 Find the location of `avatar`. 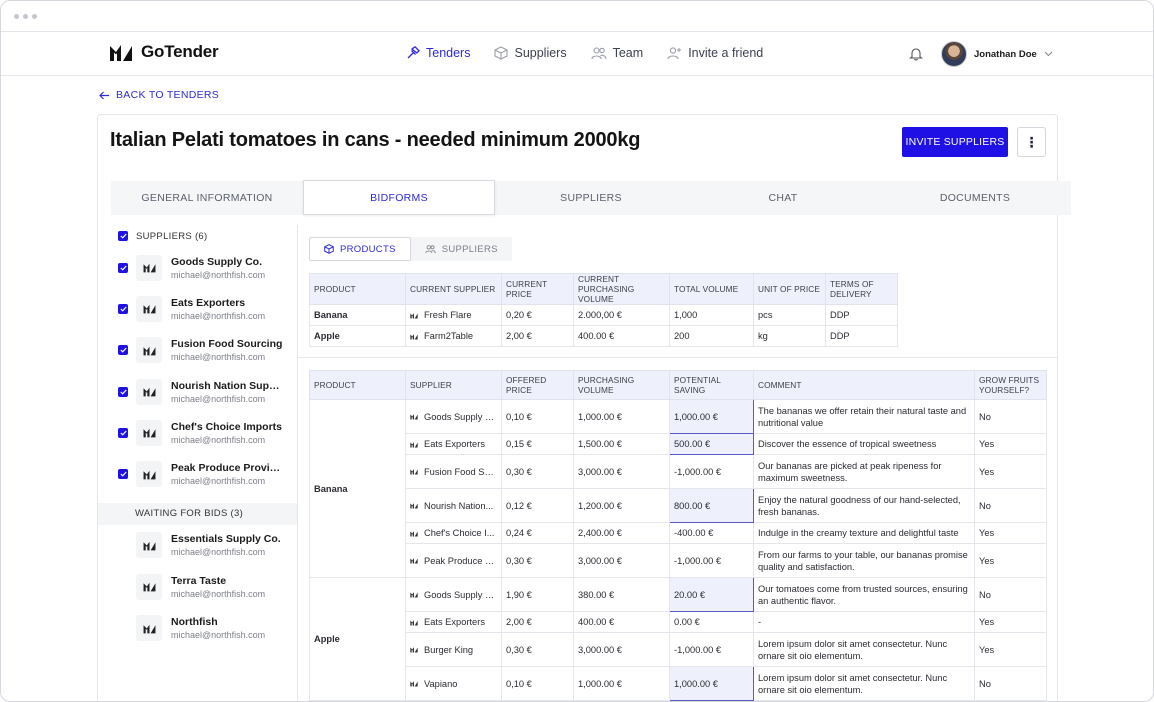

avatar is located at coordinates (954, 54).